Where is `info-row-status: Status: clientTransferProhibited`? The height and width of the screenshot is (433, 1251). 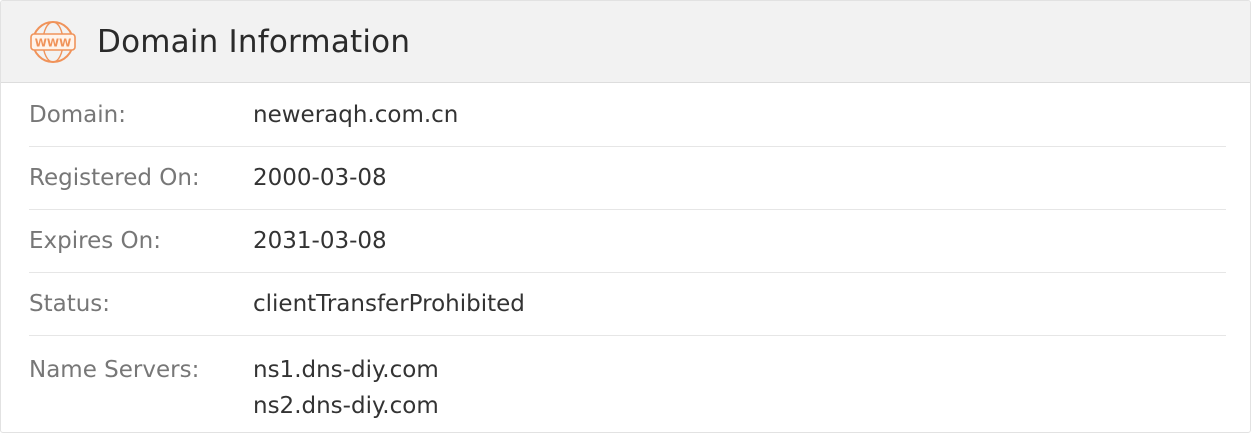 info-row-status: Status: clientTransferProhibited is located at coordinates (627, 304).